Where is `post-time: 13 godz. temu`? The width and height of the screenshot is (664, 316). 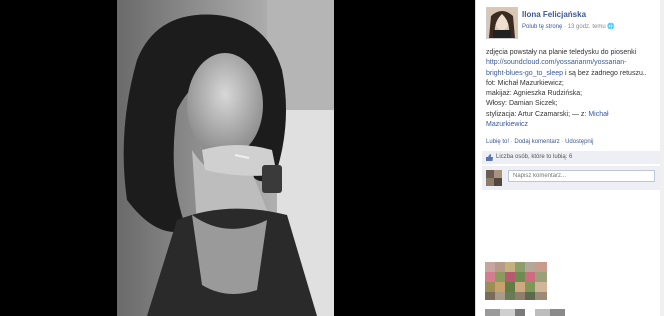
post-time: 13 godz. temu is located at coordinates (587, 27).